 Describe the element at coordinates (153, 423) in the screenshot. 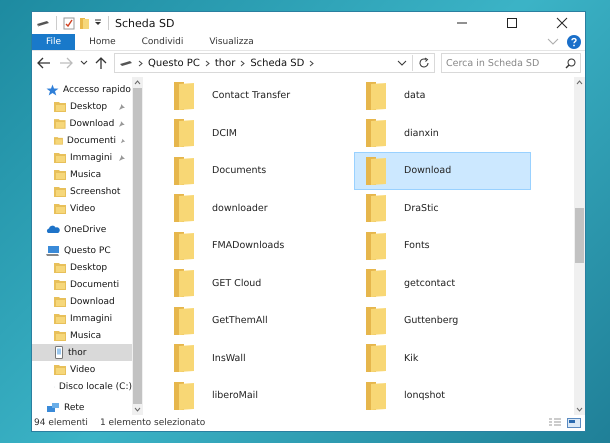

I see `selection-status: 1 elemento selezionato` at that location.